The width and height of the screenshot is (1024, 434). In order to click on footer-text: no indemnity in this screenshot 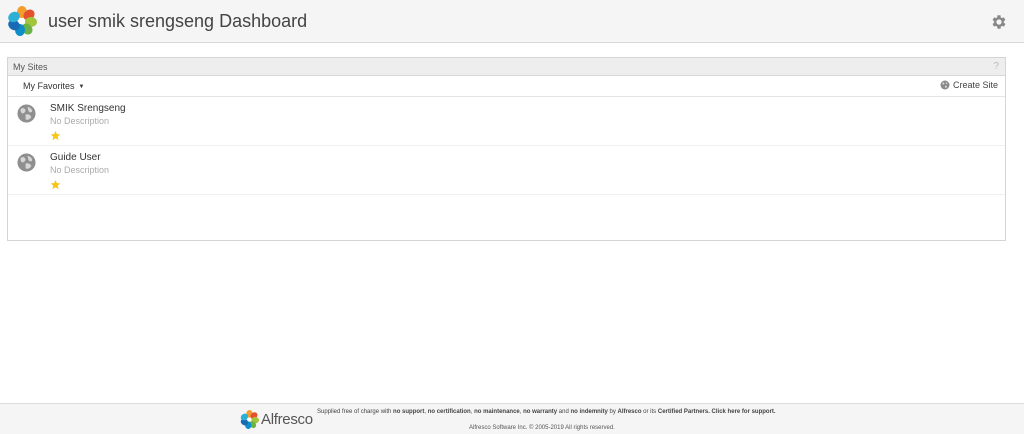, I will do `click(589, 412)`.